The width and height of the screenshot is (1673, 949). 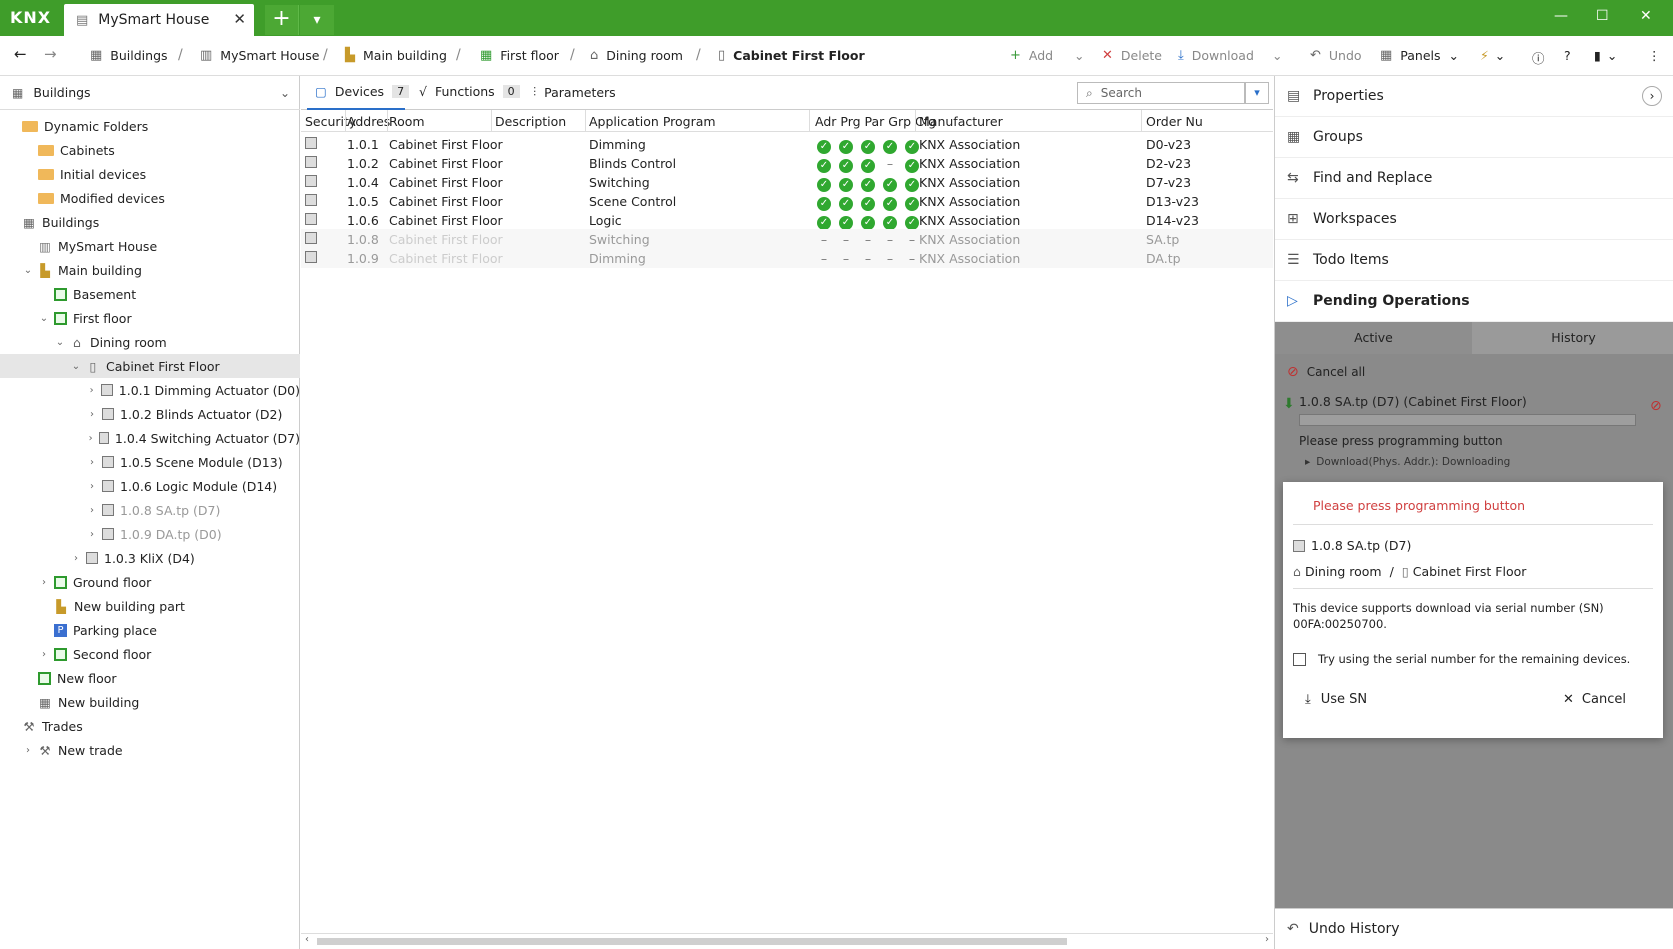 What do you see at coordinates (652, 121) in the screenshot?
I see `column-header: Application Program` at bounding box center [652, 121].